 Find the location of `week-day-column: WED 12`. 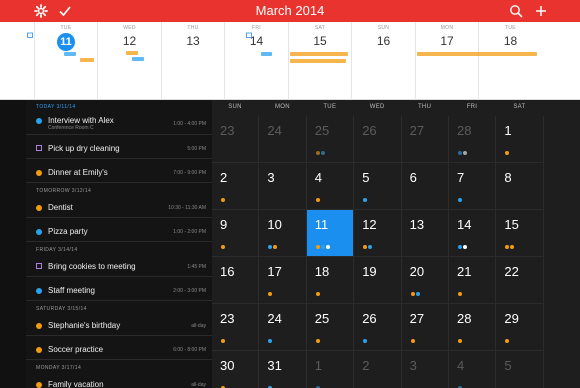

week-day-column: WED 12 is located at coordinates (129, 61).